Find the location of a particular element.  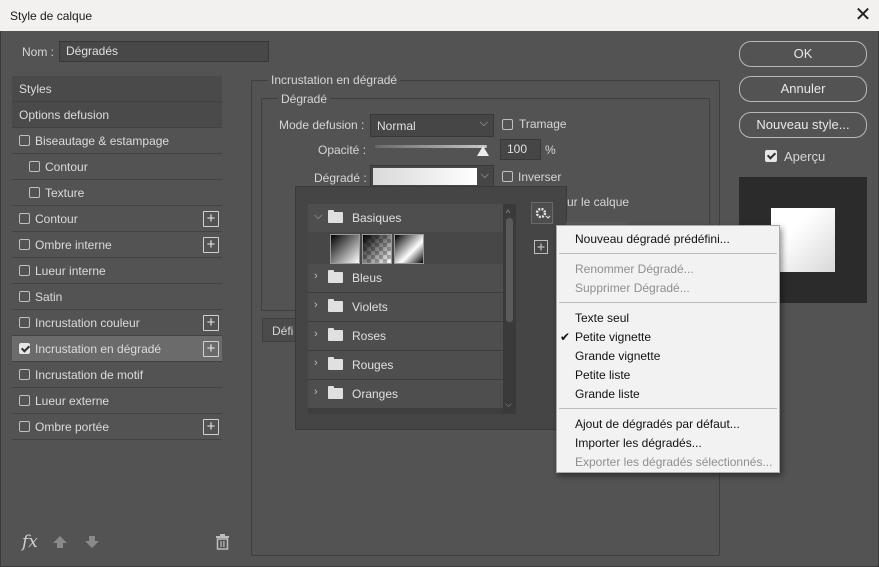

arrow-up-icon is located at coordinates (60, 542).